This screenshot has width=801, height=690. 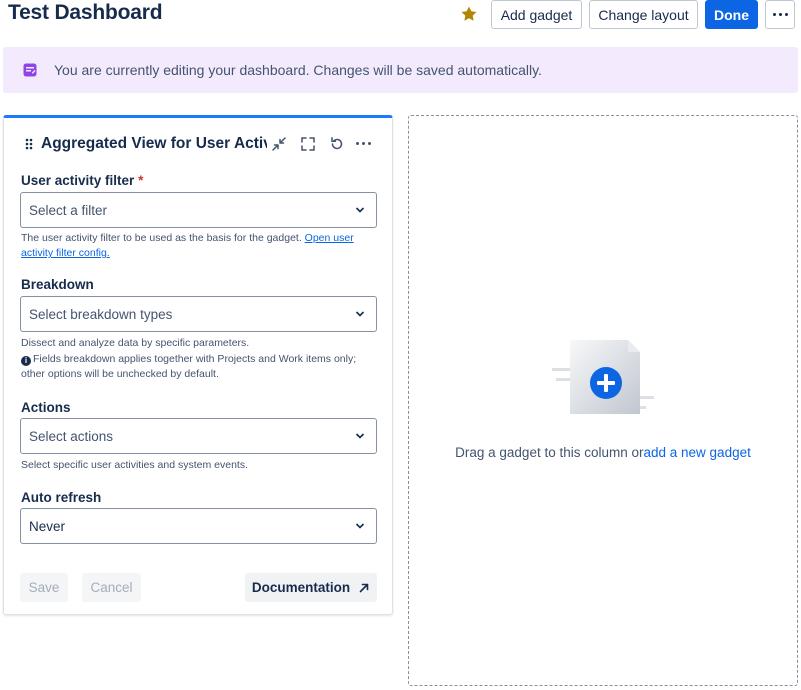 I want to click on filter-select: Select a filter, so click(x=198, y=210).